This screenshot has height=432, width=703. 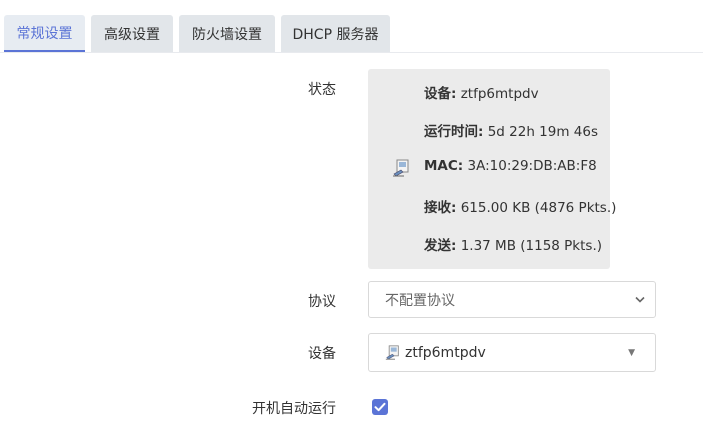 What do you see at coordinates (512, 352) in the screenshot?
I see `device-select: ztfp6mtpdv ▼` at bounding box center [512, 352].